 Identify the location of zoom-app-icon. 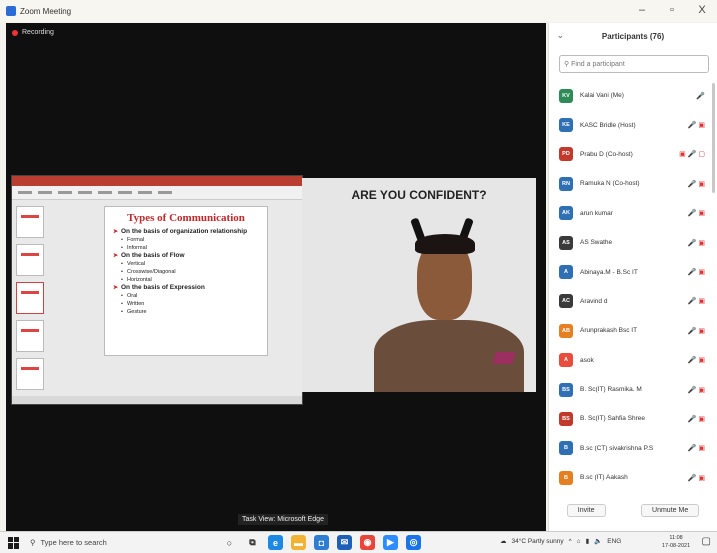
(11, 11).